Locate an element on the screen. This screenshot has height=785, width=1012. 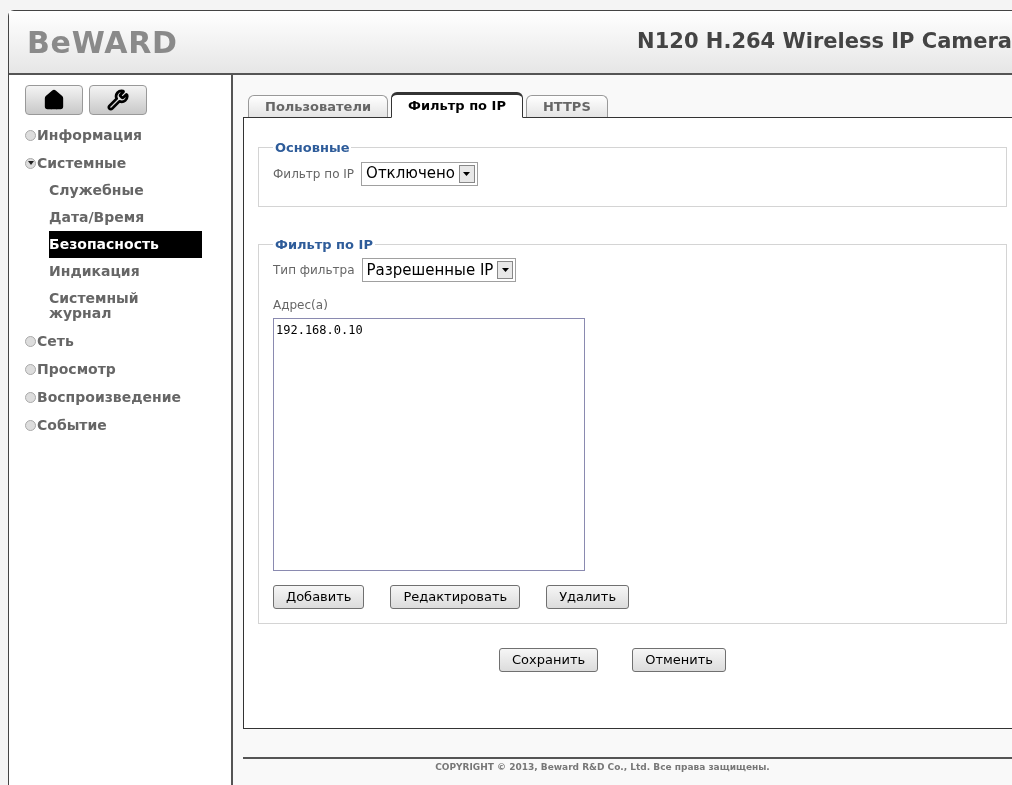
field-label: Фильтр по IP is located at coordinates (314, 174).